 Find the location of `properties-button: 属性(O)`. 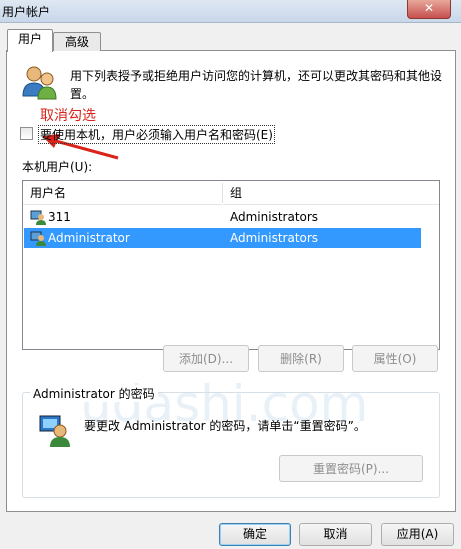

properties-button: 属性(O) is located at coordinates (395, 358).